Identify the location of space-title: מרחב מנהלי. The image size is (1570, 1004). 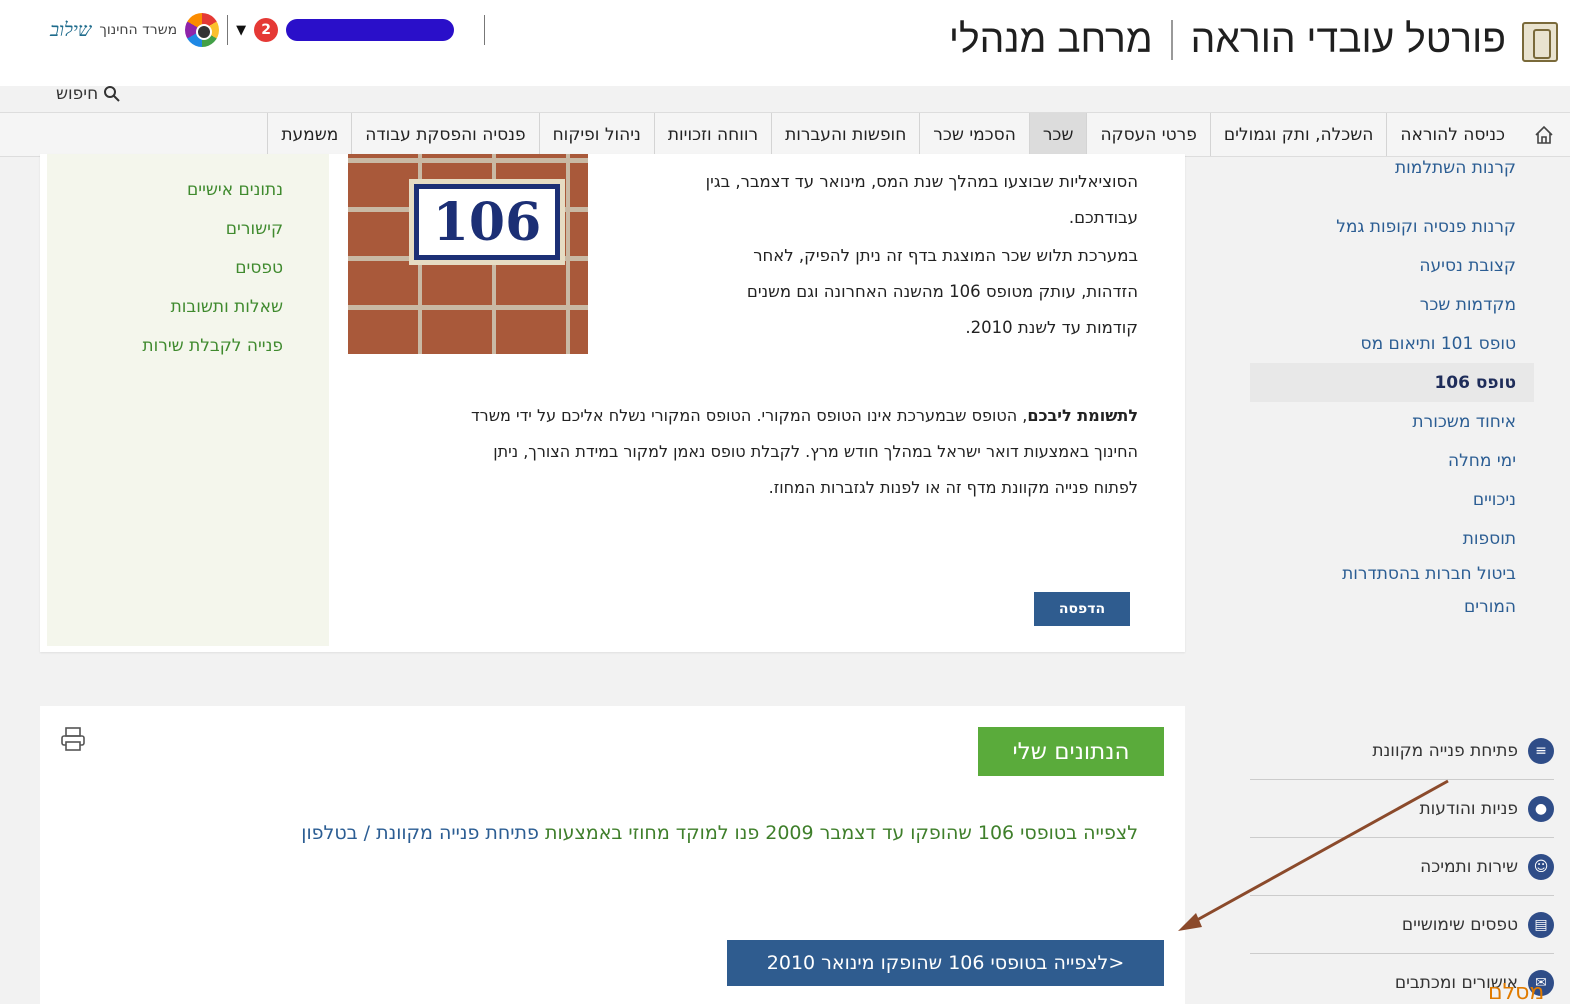
(1050, 39).